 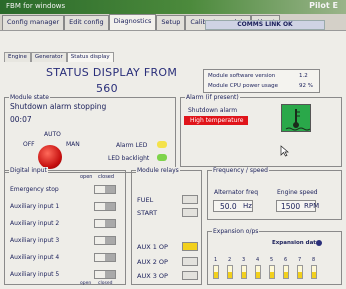 What do you see at coordinates (258, 260) in the screenshot?
I see `expansion-number: 4` at bounding box center [258, 260].